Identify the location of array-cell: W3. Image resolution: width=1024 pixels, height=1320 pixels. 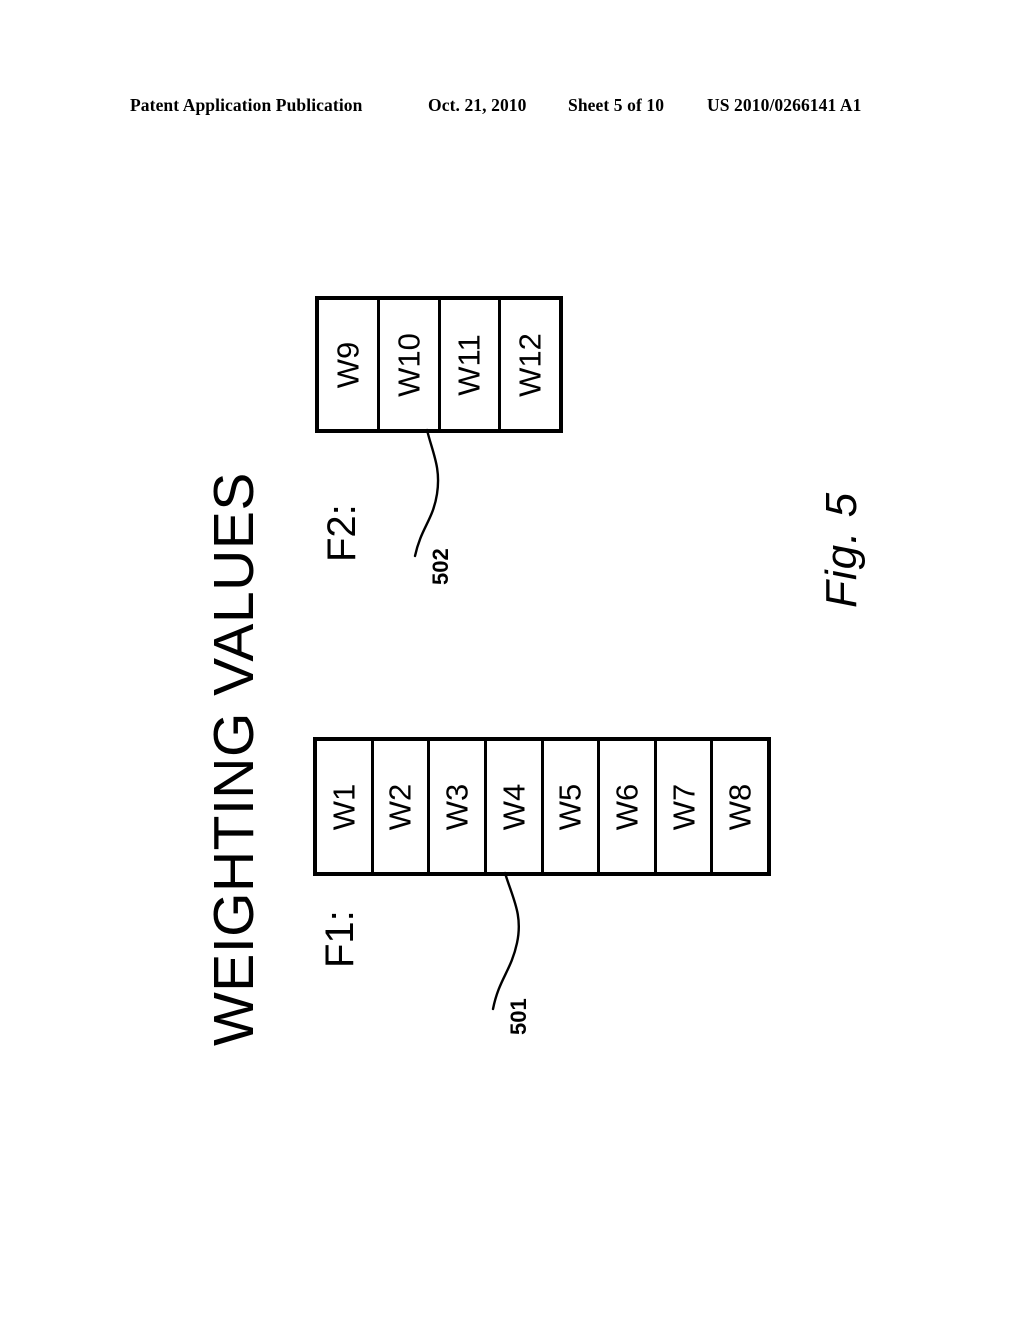
(458, 806).